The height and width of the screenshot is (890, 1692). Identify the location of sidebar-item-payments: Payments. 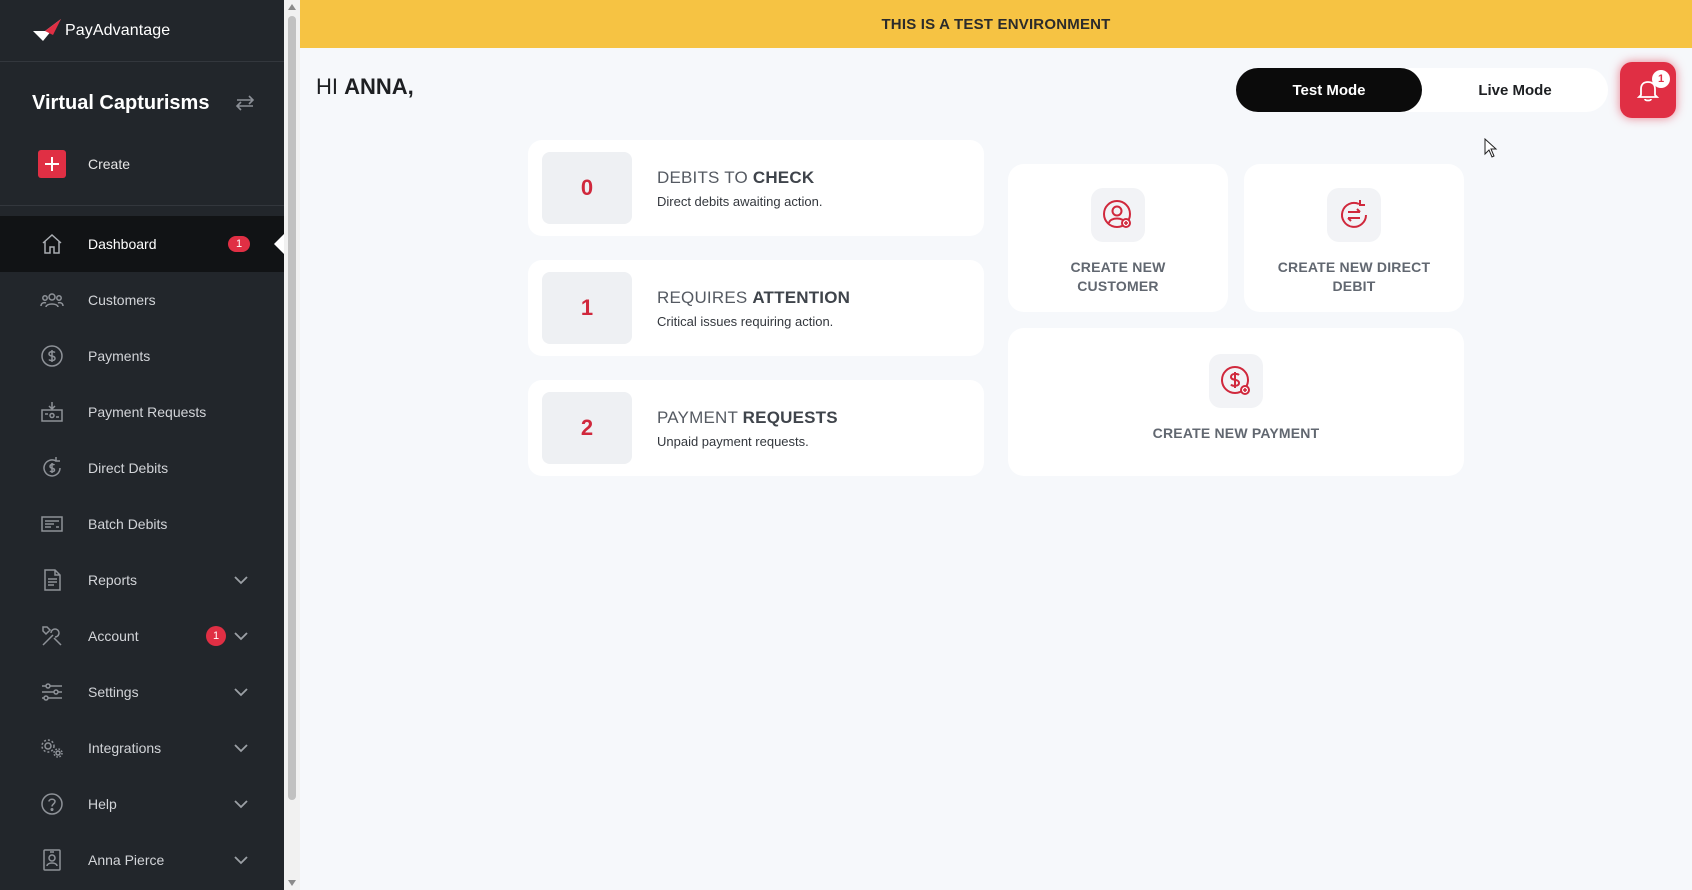
(142, 356).